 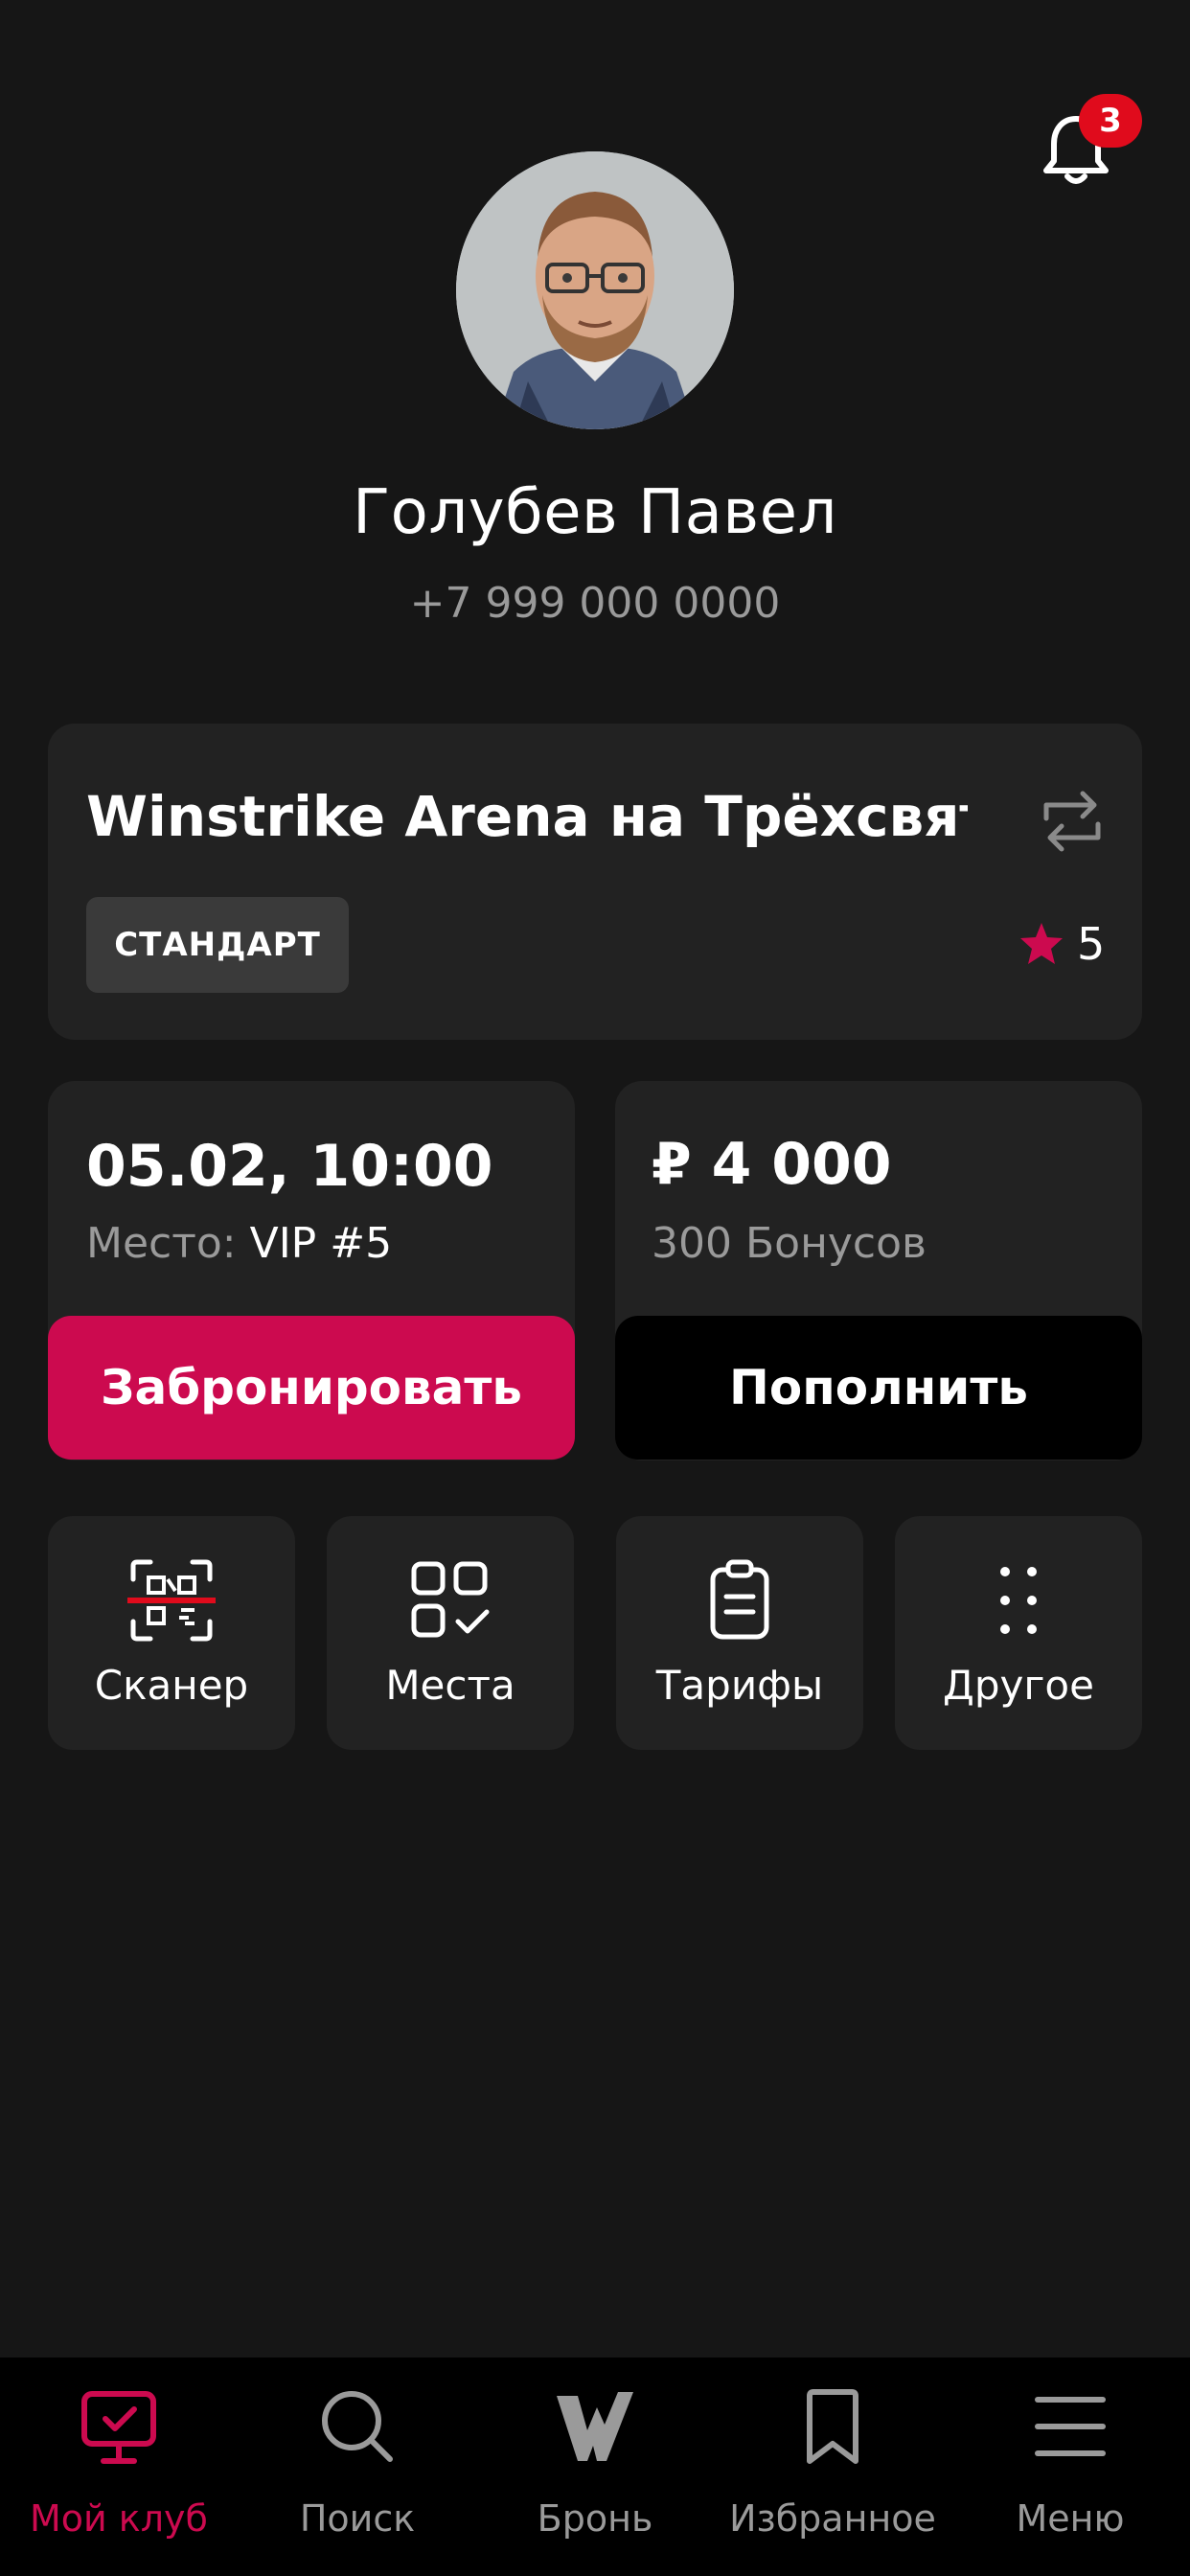 What do you see at coordinates (833, 2426) in the screenshot?
I see `bookmark-icon` at bounding box center [833, 2426].